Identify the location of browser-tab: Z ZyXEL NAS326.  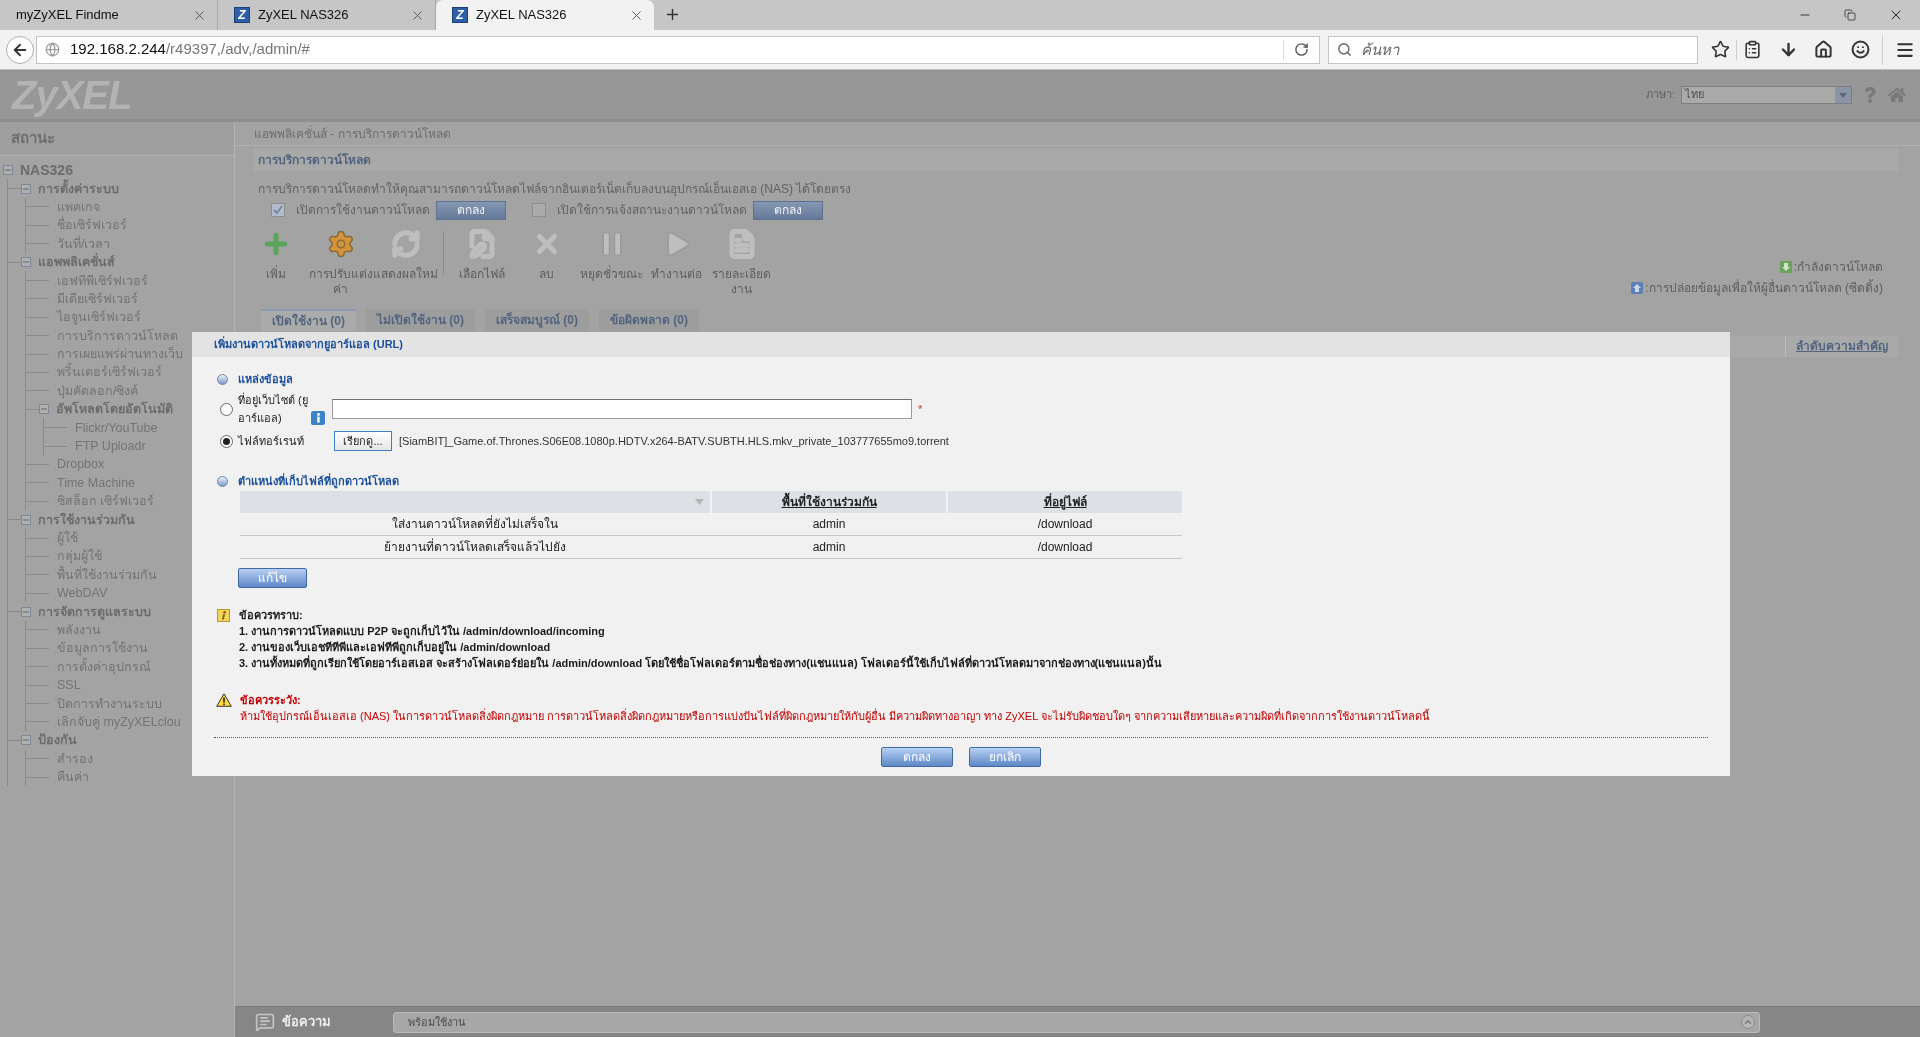
(545, 15).